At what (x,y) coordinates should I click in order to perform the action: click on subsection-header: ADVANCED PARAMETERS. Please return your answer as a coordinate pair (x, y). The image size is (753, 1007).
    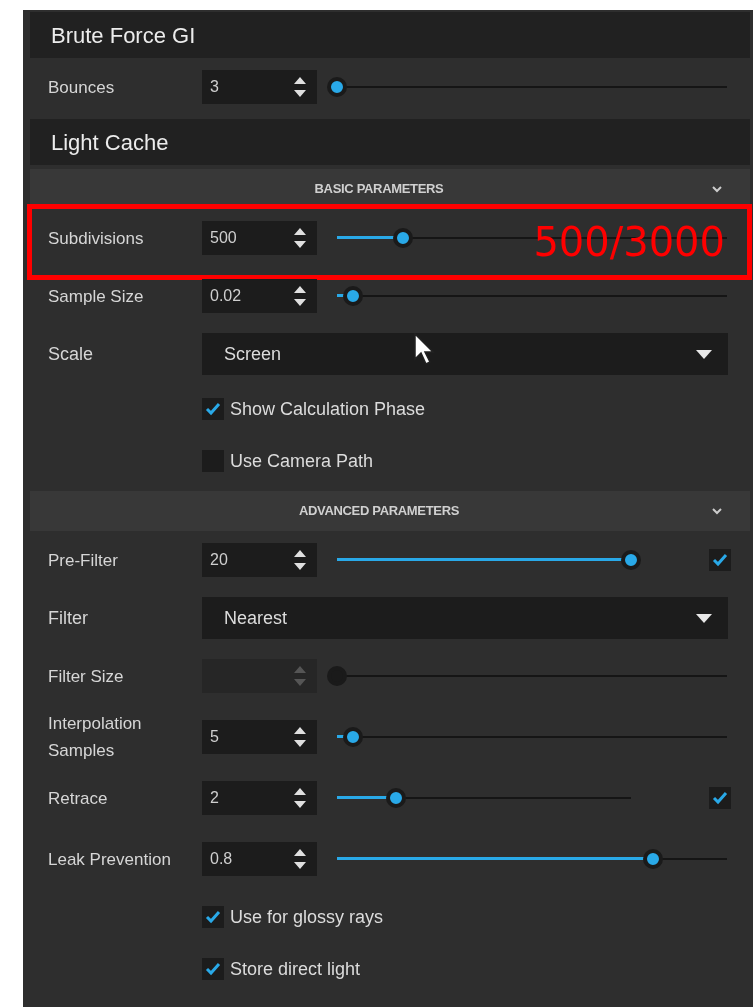
    Looking at the image, I should click on (390, 511).